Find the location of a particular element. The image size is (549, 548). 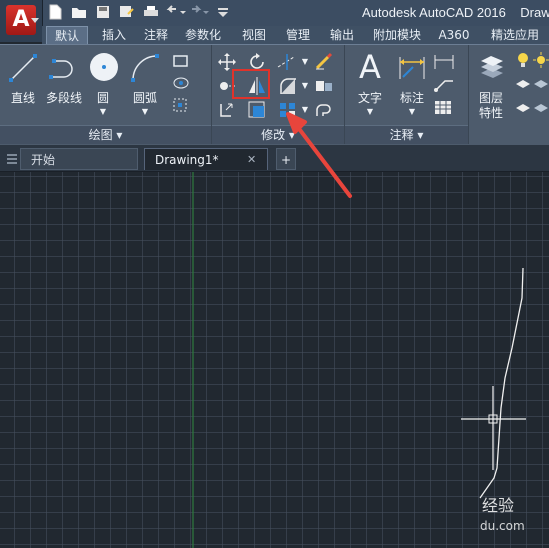

save-icon is located at coordinates (103, 12).